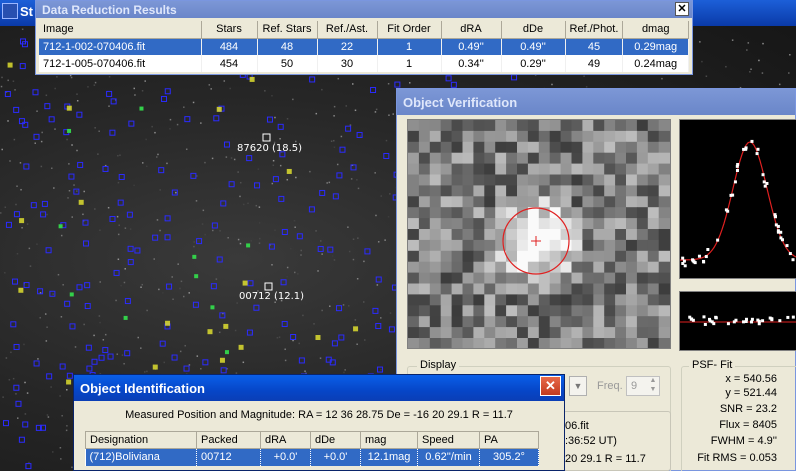 Image resolution: width=796 pixels, height=471 pixels. Describe the element at coordinates (737, 321) in the screenshot. I see `psf-residual-plot` at that location.